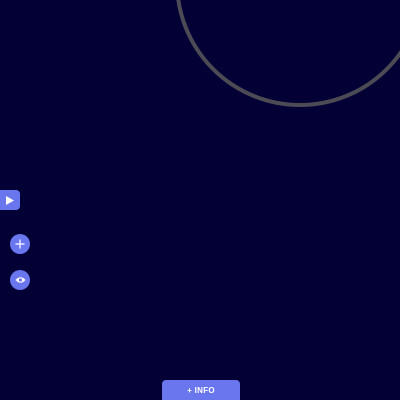  I want to click on eye-icon, so click(20, 280).